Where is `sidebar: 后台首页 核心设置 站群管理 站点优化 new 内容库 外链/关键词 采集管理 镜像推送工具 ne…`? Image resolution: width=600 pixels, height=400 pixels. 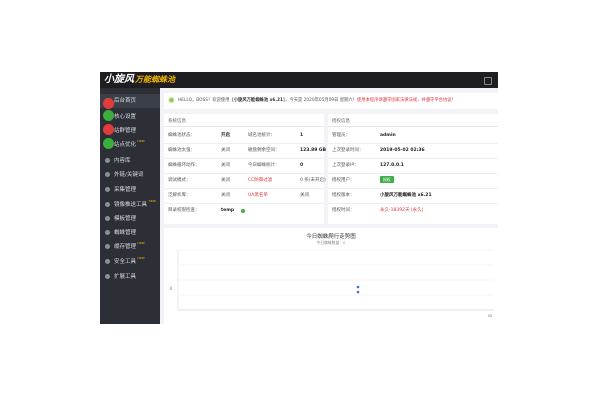
sidebar: 后台首页 核心设置 站群管理 站点优化 new 内容库 外链/关键词 采集管理 镜像推送工具 ne… is located at coordinates (130, 206).